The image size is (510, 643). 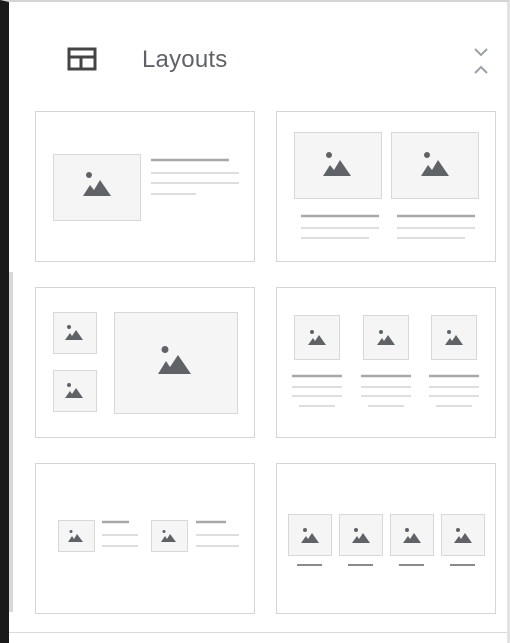 I want to click on unfold-less-icon, so click(x=481, y=61).